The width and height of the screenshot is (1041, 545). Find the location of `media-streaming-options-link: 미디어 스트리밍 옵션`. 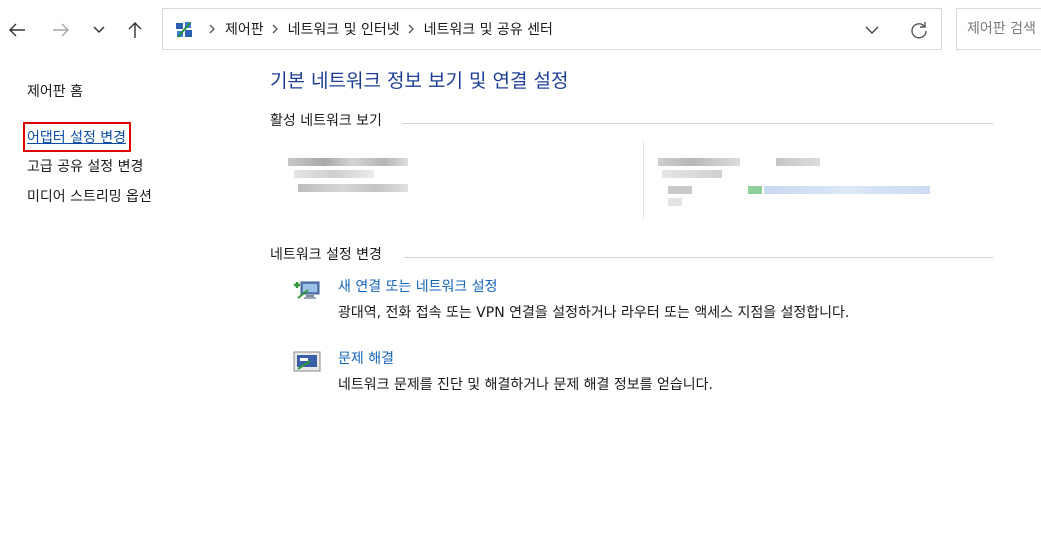

media-streaming-options-link: 미디어 스트리밍 옵션 is located at coordinates (89, 196).